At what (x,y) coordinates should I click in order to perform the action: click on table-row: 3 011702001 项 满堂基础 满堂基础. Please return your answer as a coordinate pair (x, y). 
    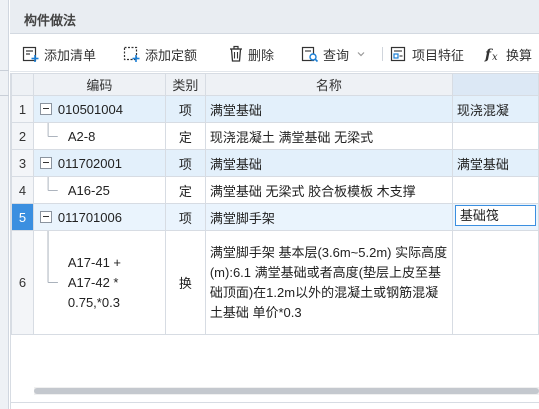
    Looking at the image, I should click on (275, 163).